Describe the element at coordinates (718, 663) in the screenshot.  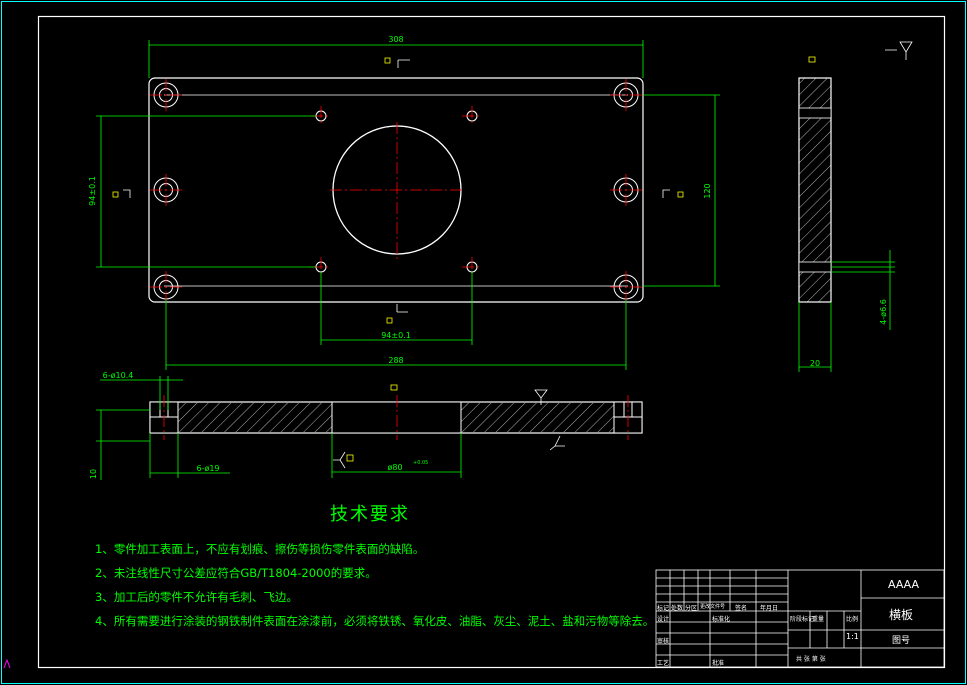
I see `approve-label: 批准` at that location.